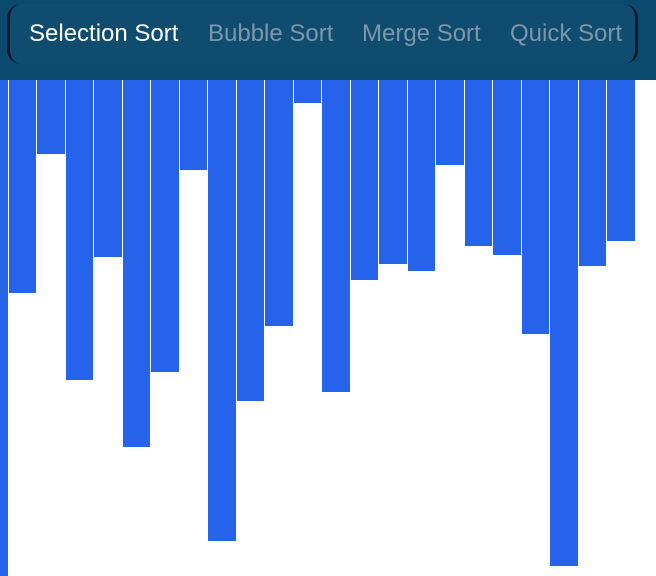 Image resolution: width=656 pixels, height=576 pixels. I want to click on tab-selection-sort: Selection Sort, so click(103, 34).